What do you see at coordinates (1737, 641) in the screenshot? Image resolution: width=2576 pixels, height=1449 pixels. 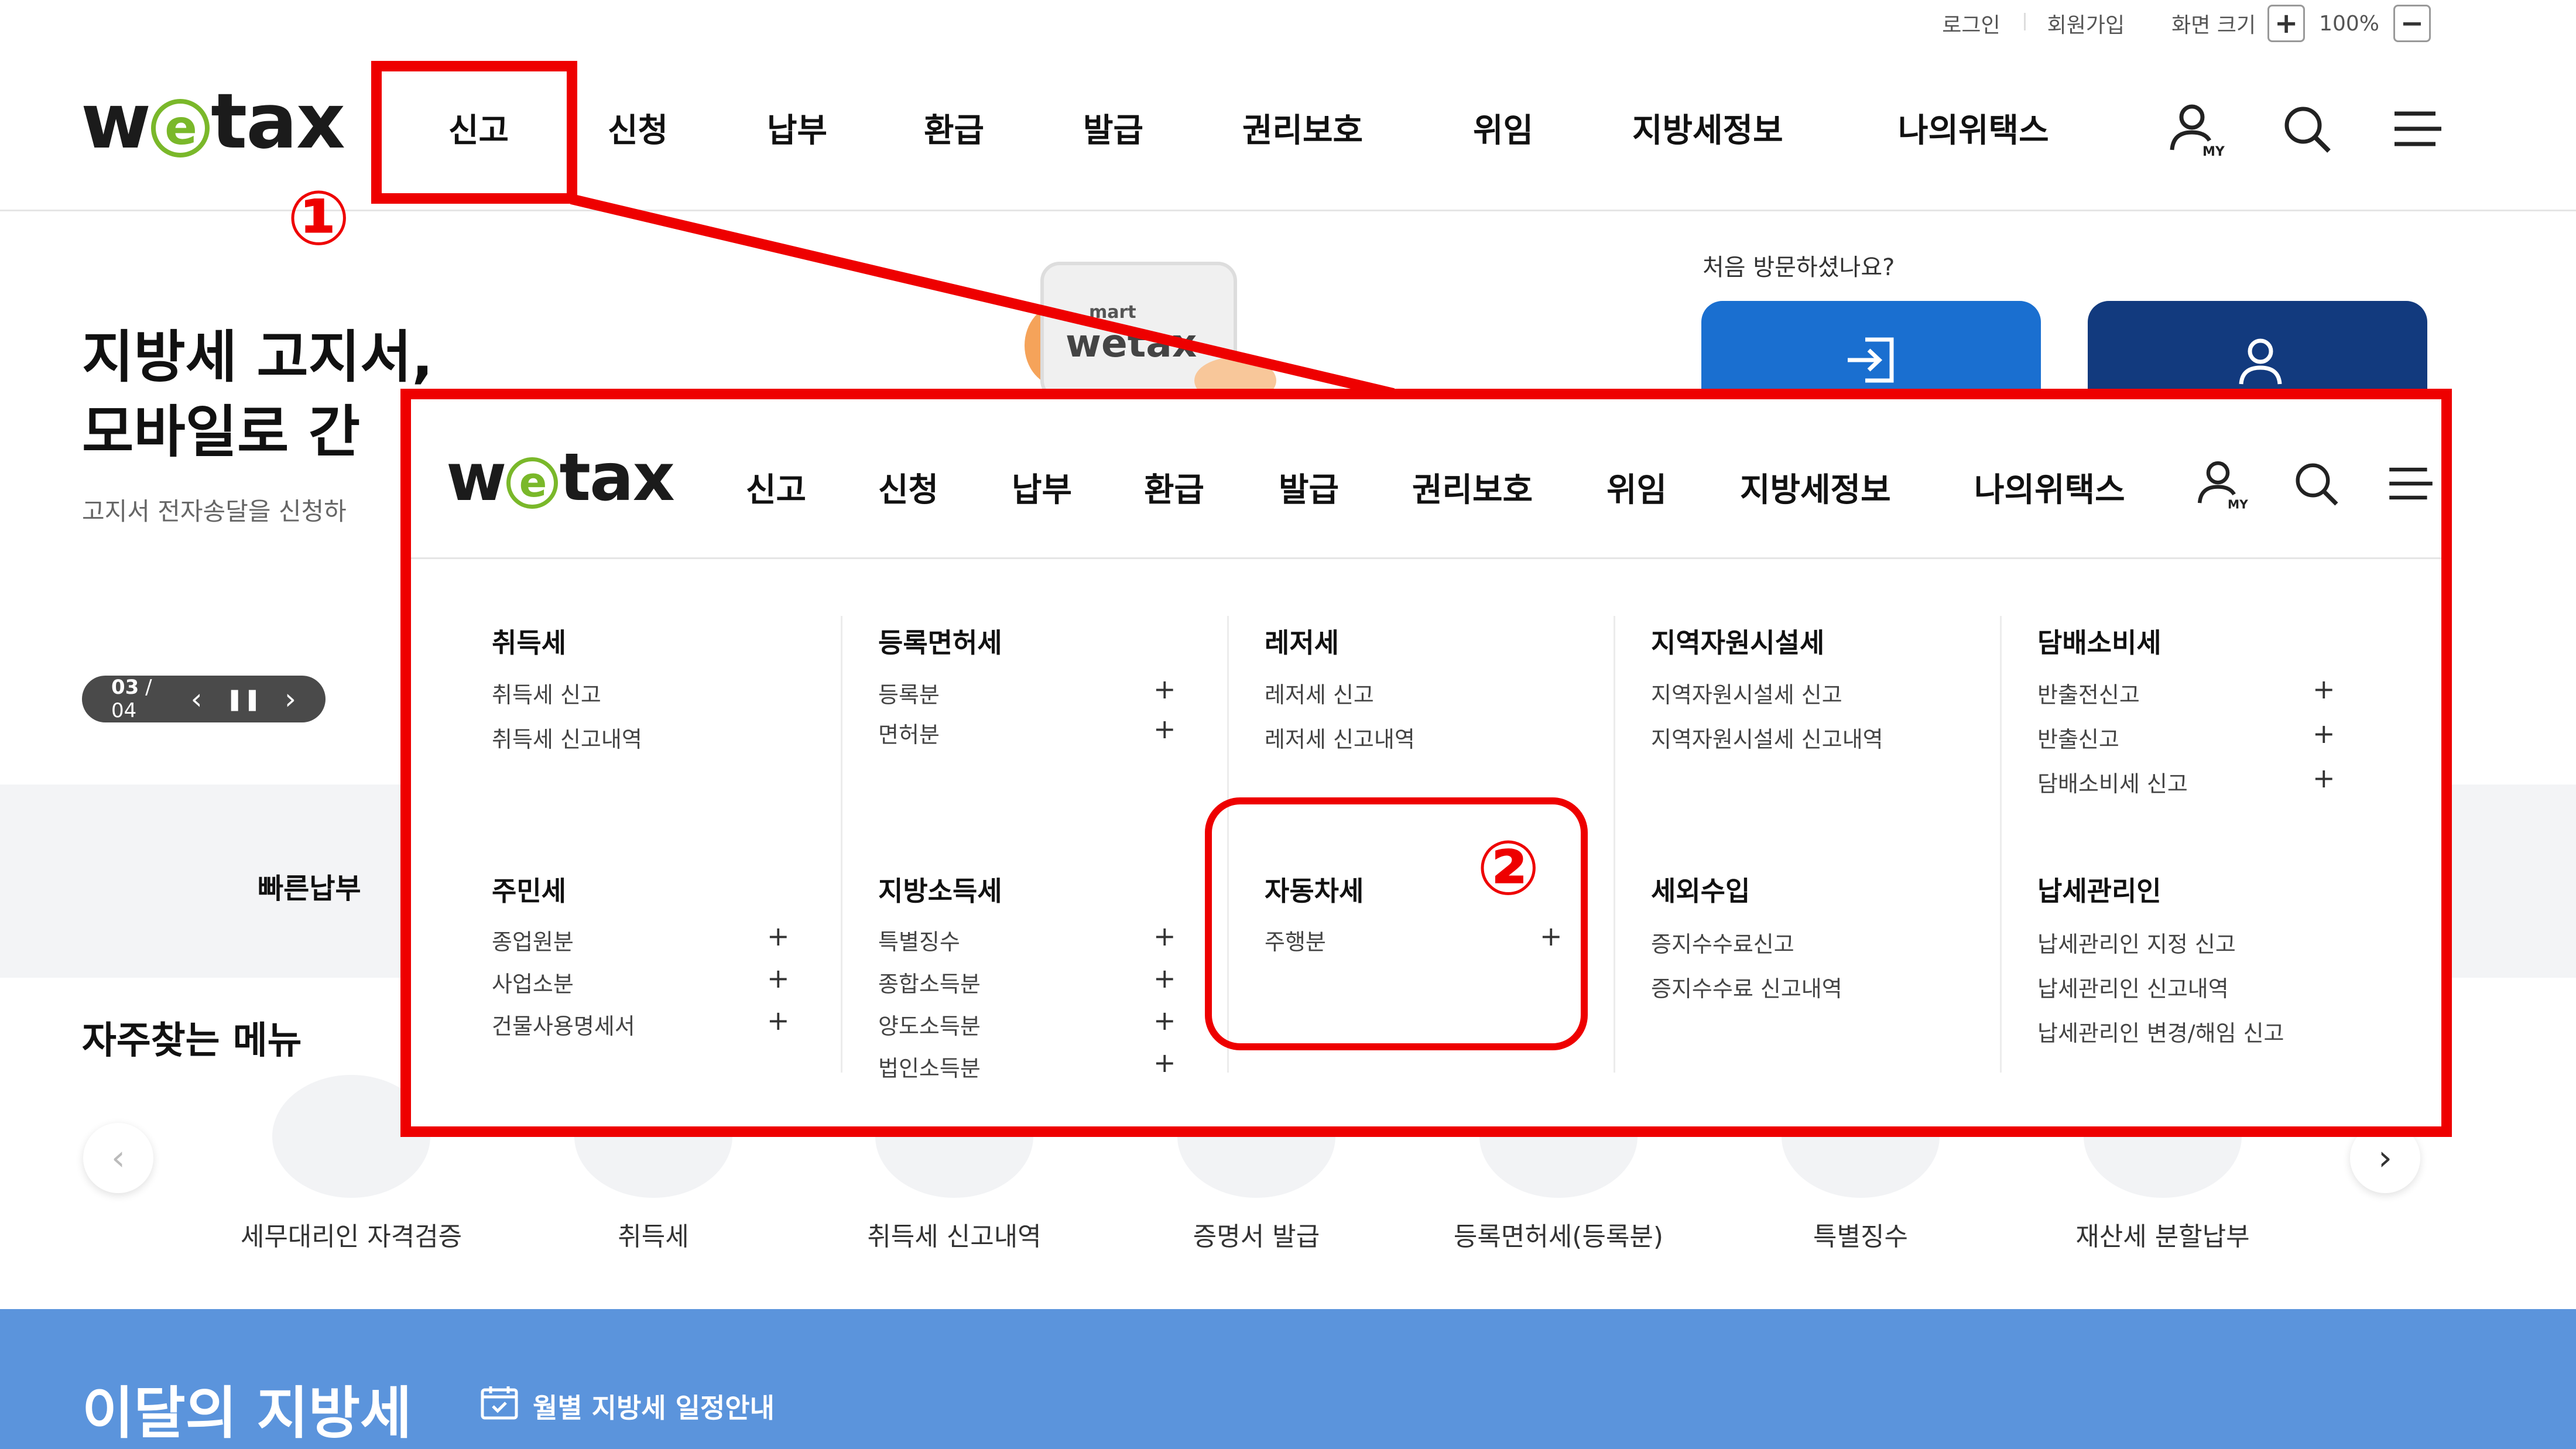 I see `group-title-regional-resource-tax: 지역자원시설세` at bounding box center [1737, 641].